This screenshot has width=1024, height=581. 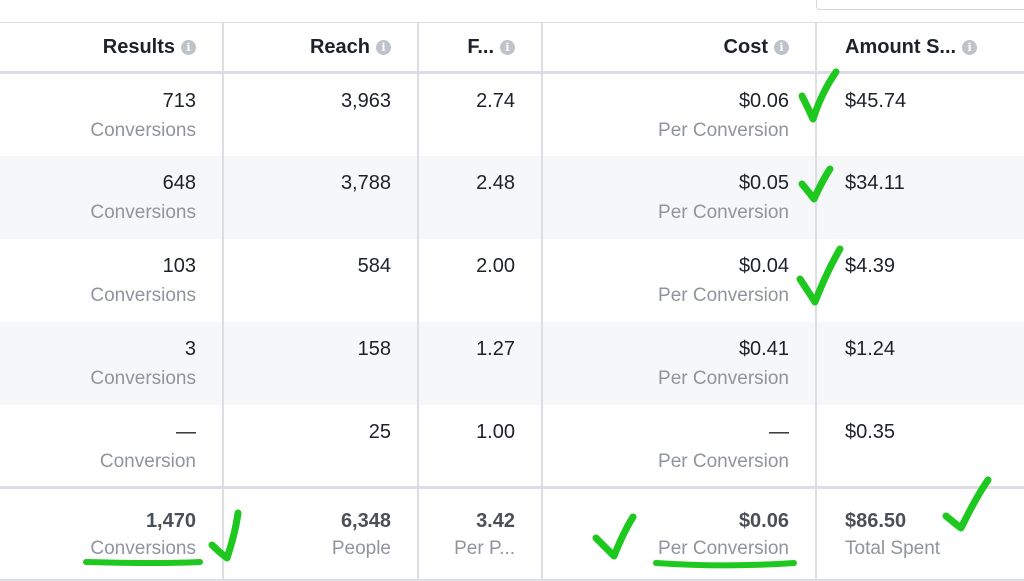 What do you see at coordinates (679, 363) in the screenshot?
I see `cost-cell: $0.41 Per Conversion` at bounding box center [679, 363].